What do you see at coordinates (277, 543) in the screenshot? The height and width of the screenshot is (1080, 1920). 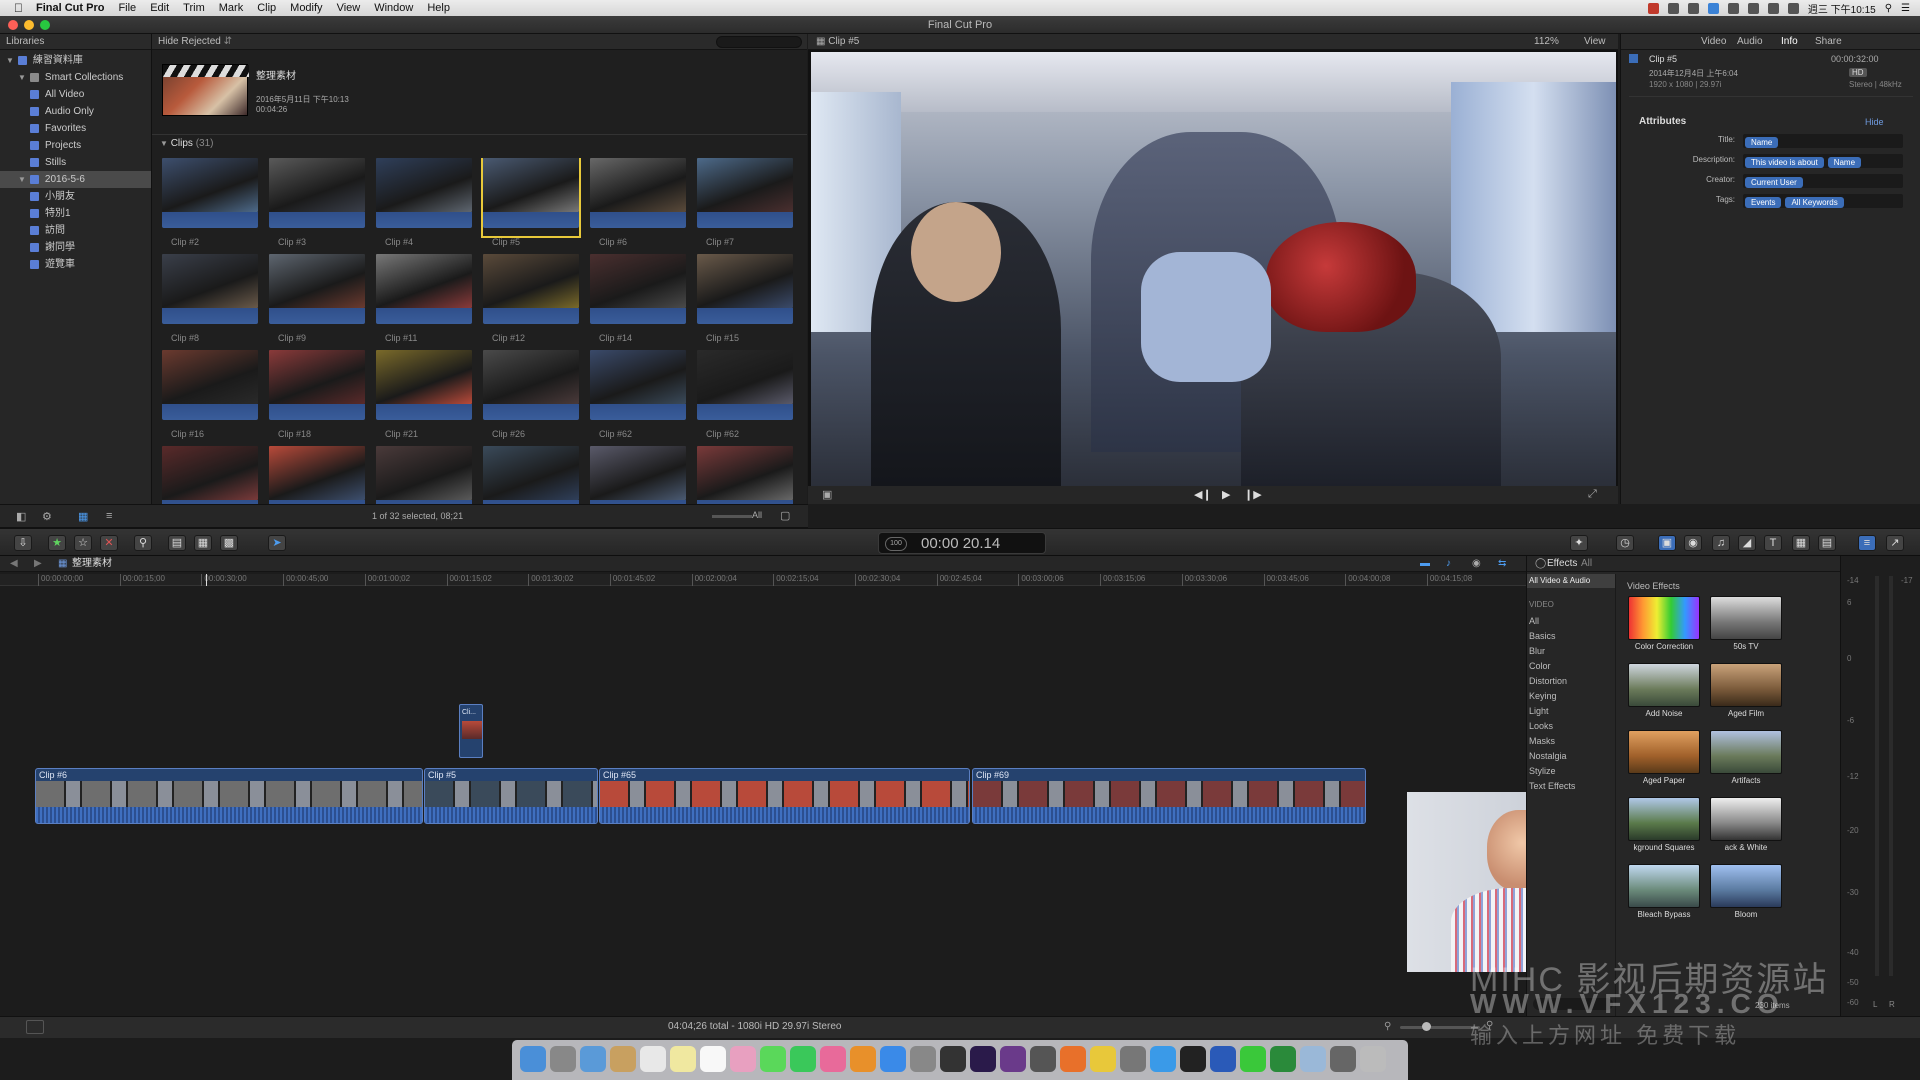 I see `select-tool-icon: ➤` at bounding box center [277, 543].